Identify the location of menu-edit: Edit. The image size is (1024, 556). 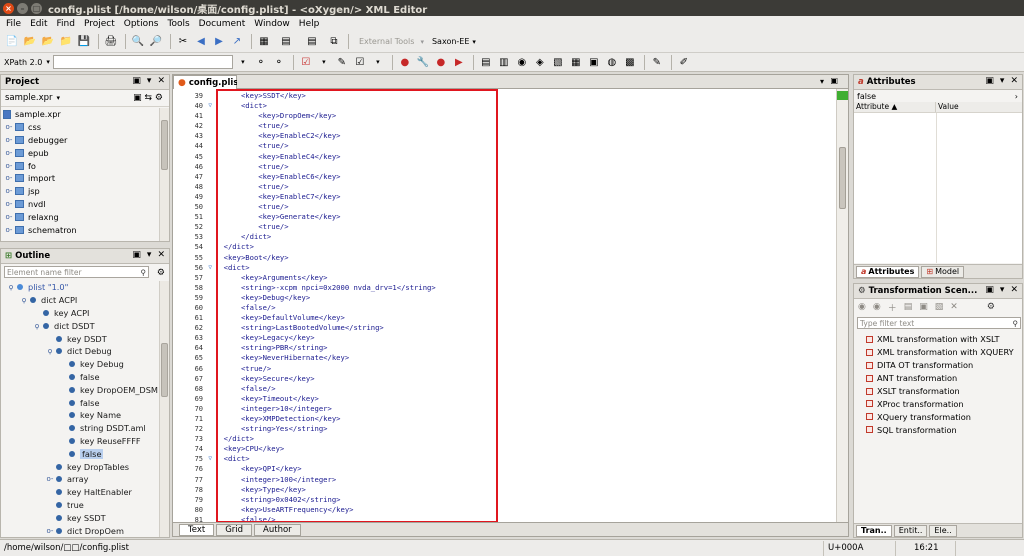
(38, 24).